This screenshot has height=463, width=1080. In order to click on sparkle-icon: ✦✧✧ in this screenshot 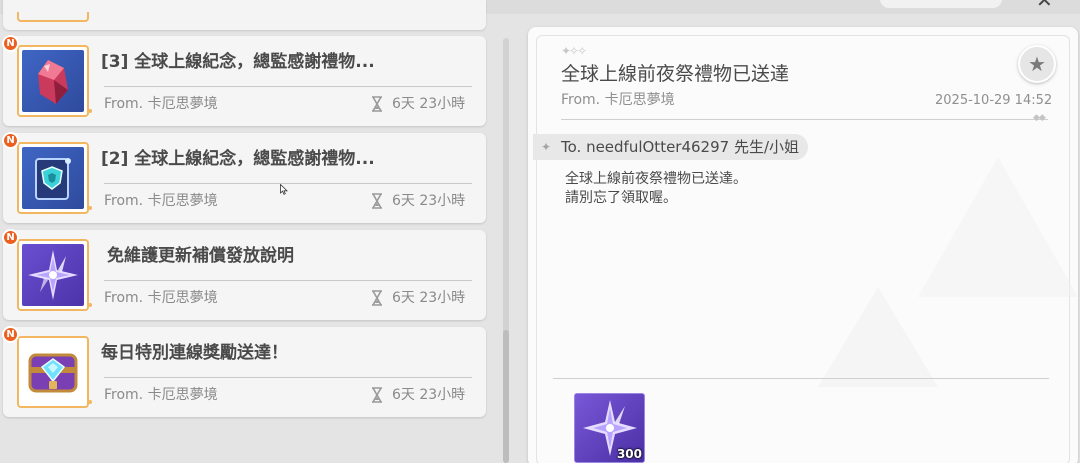, I will do `click(574, 51)`.